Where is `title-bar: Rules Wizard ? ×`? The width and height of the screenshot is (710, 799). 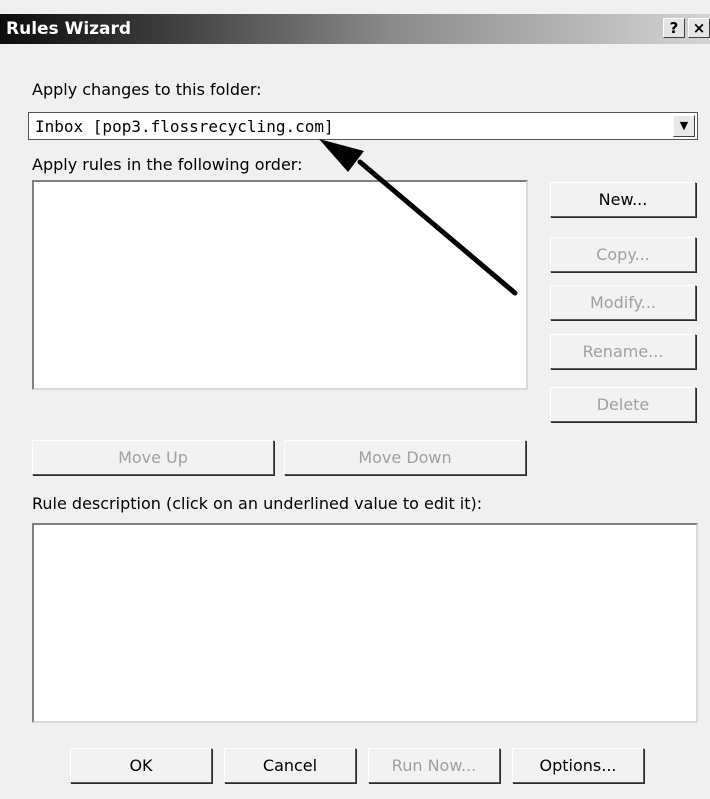 title-bar: Rules Wizard ? × is located at coordinates (355, 29).